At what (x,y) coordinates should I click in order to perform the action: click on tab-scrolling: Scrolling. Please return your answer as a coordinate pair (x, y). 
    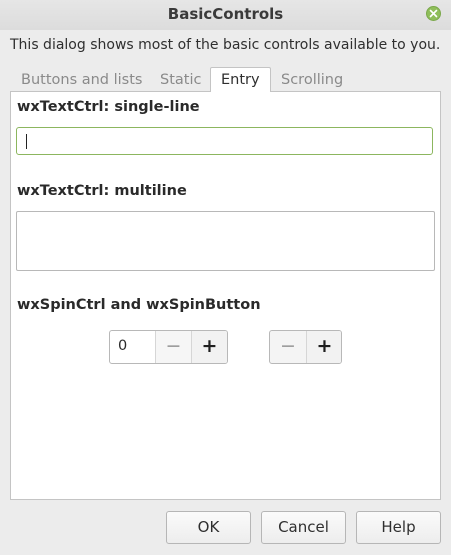
    Looking at the image, I should click on (312, 80).